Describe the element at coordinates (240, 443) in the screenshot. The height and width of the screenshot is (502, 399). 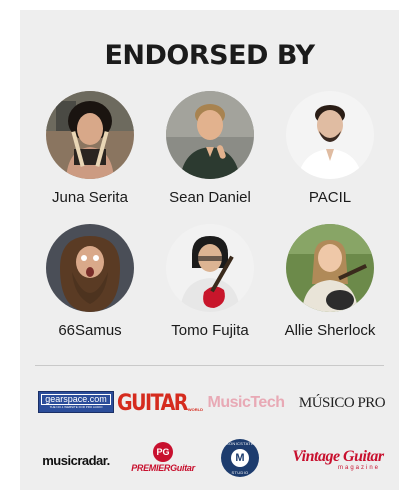
I see `sonicstate-logo-ring-text: SONICSTATE` at that location.